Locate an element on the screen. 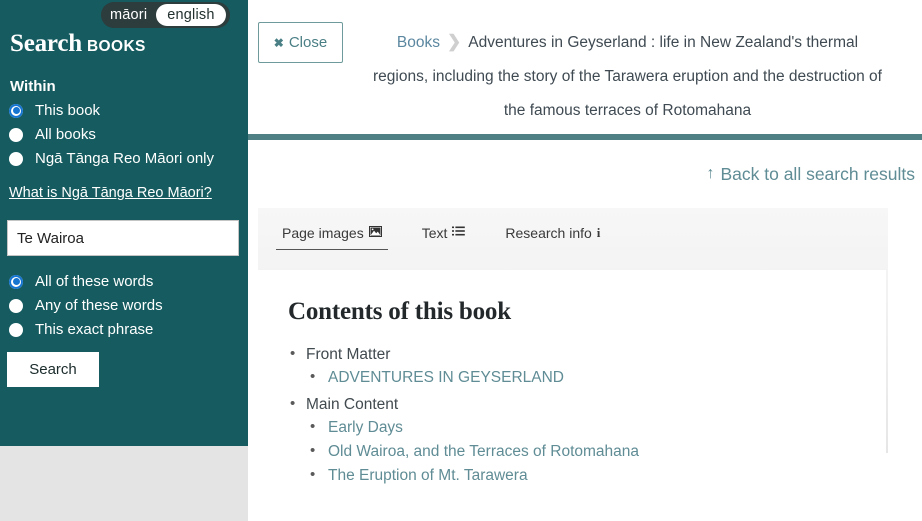 This screenshot has height=521, width=922. radio-icon-this-book is located at coordinates (16, 110).